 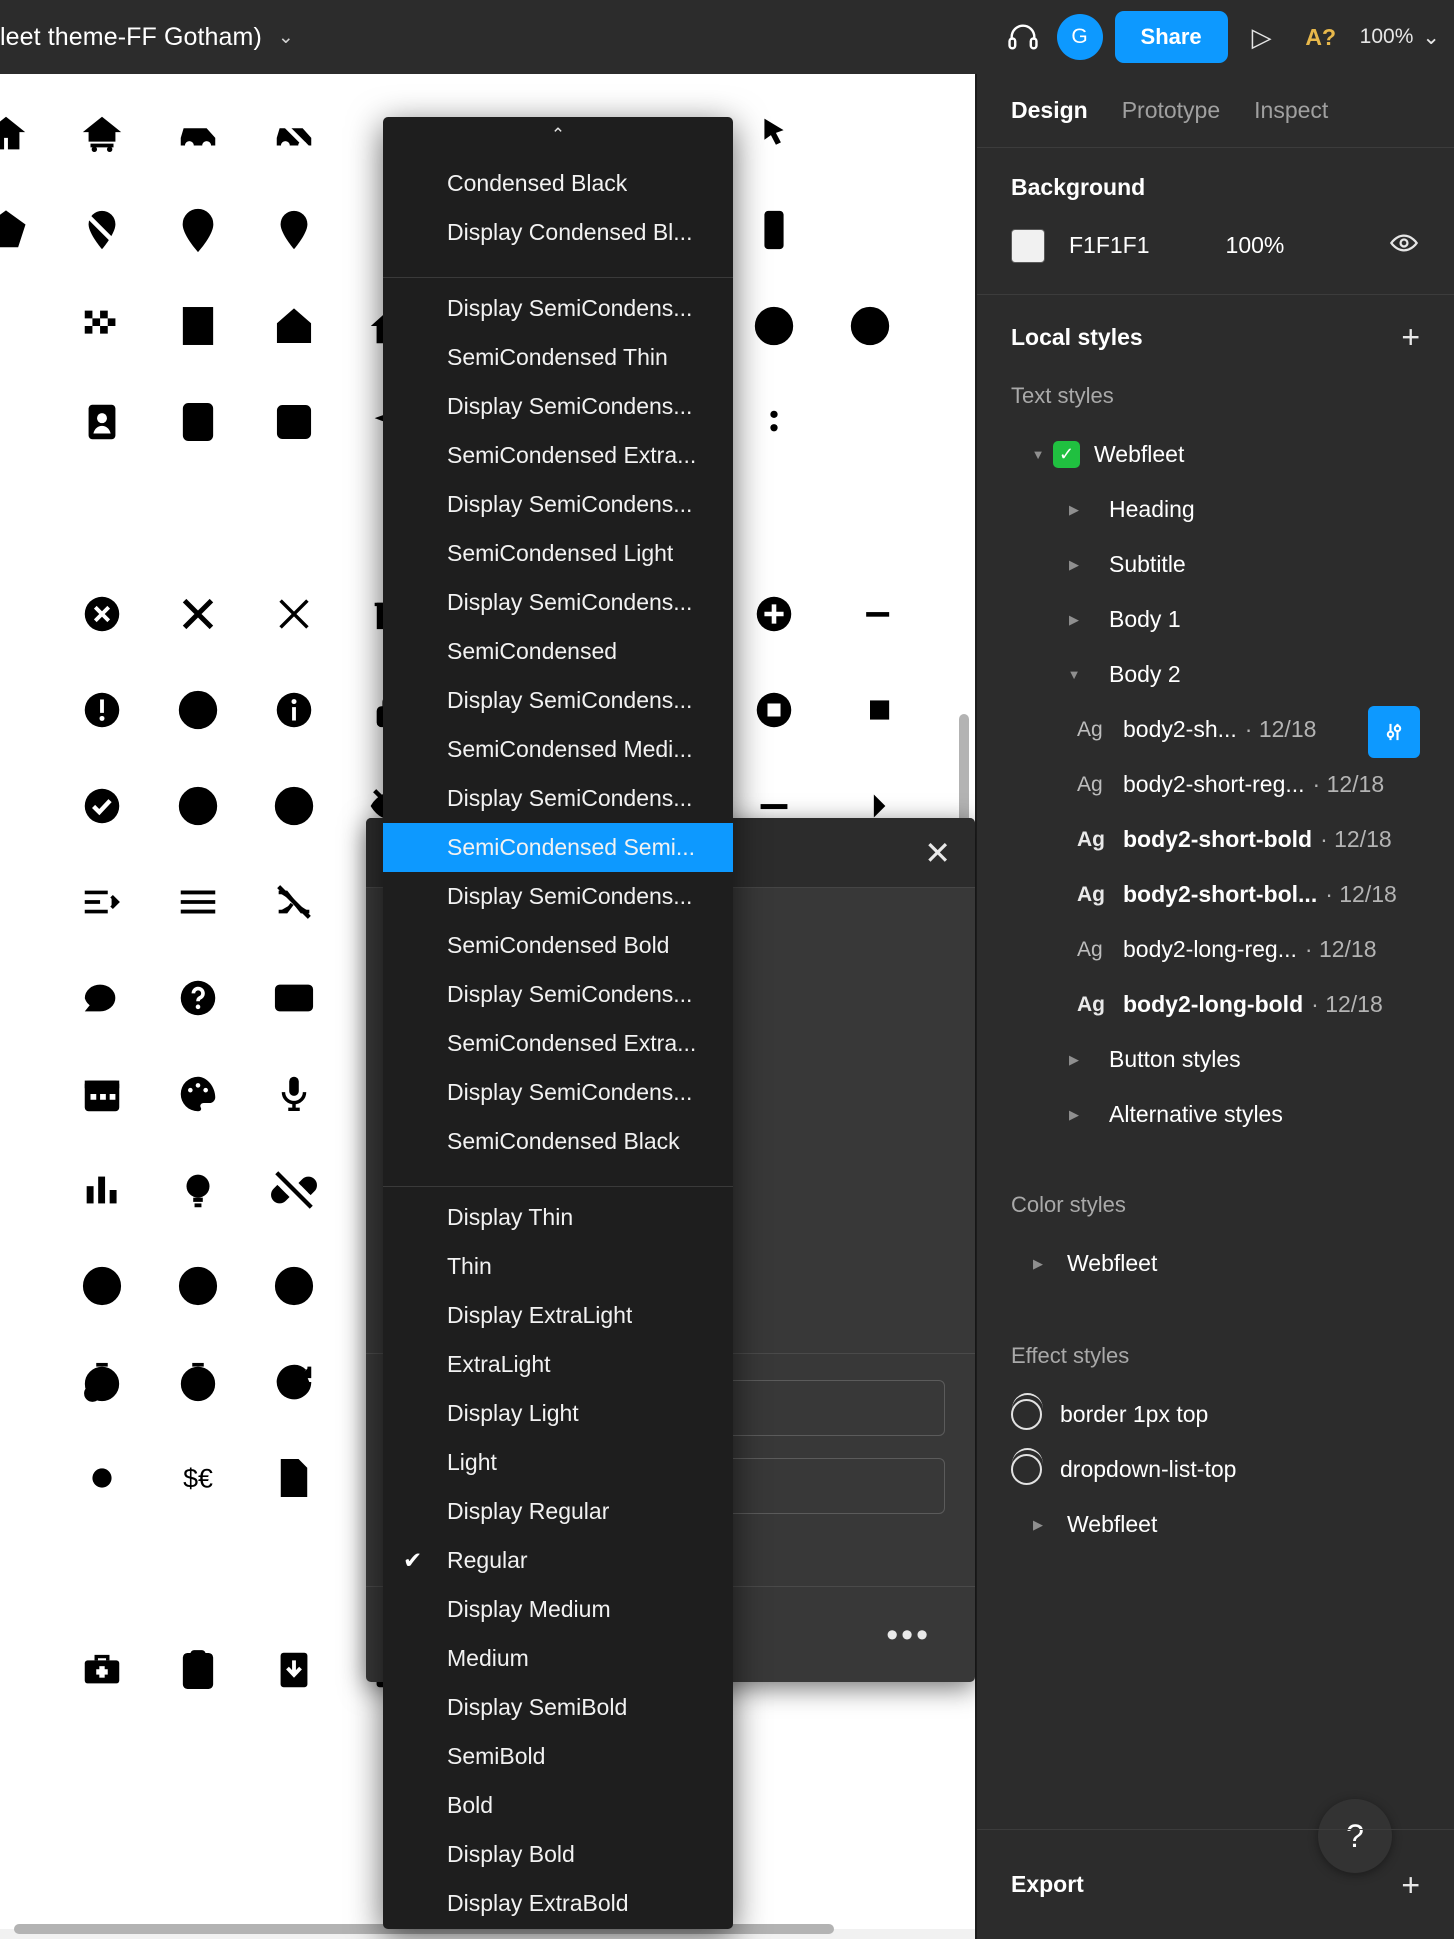 I want to click on dropdown-item: Display Medium, so click(x=558, y=1609).